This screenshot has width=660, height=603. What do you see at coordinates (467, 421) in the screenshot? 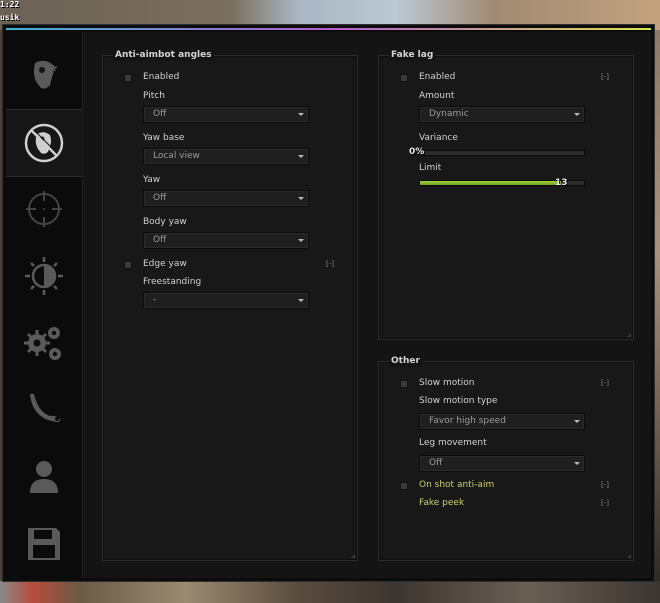
I see `slow-motion-type-value: Favor high speed` at bounding box center [467, 421].